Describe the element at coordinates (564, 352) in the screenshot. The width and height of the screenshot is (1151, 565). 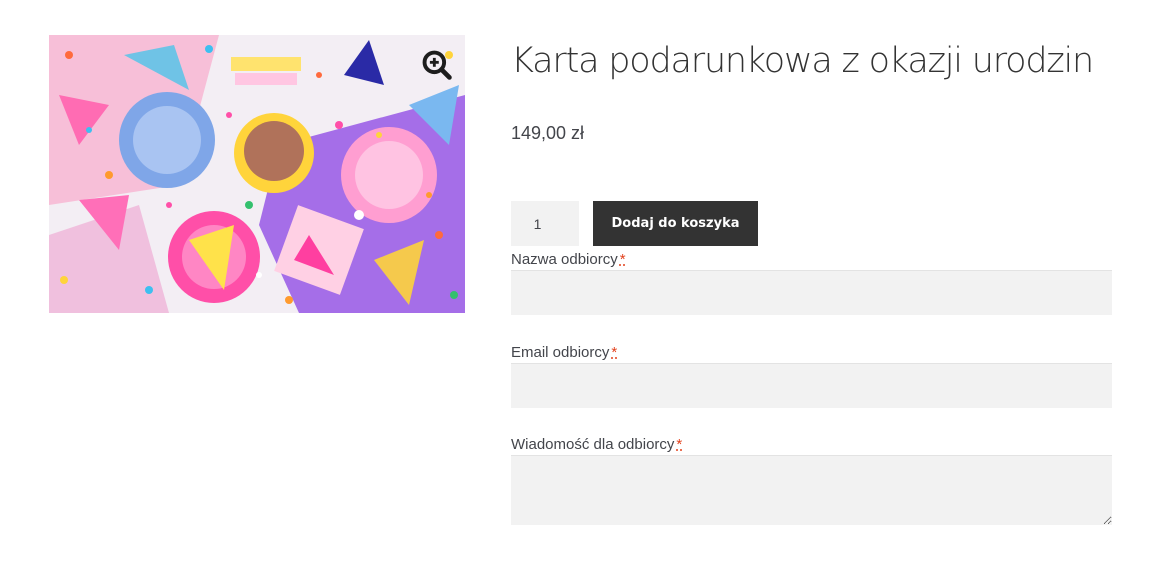
I see `recipient-email-label: Email odbiorcy *` at that location.